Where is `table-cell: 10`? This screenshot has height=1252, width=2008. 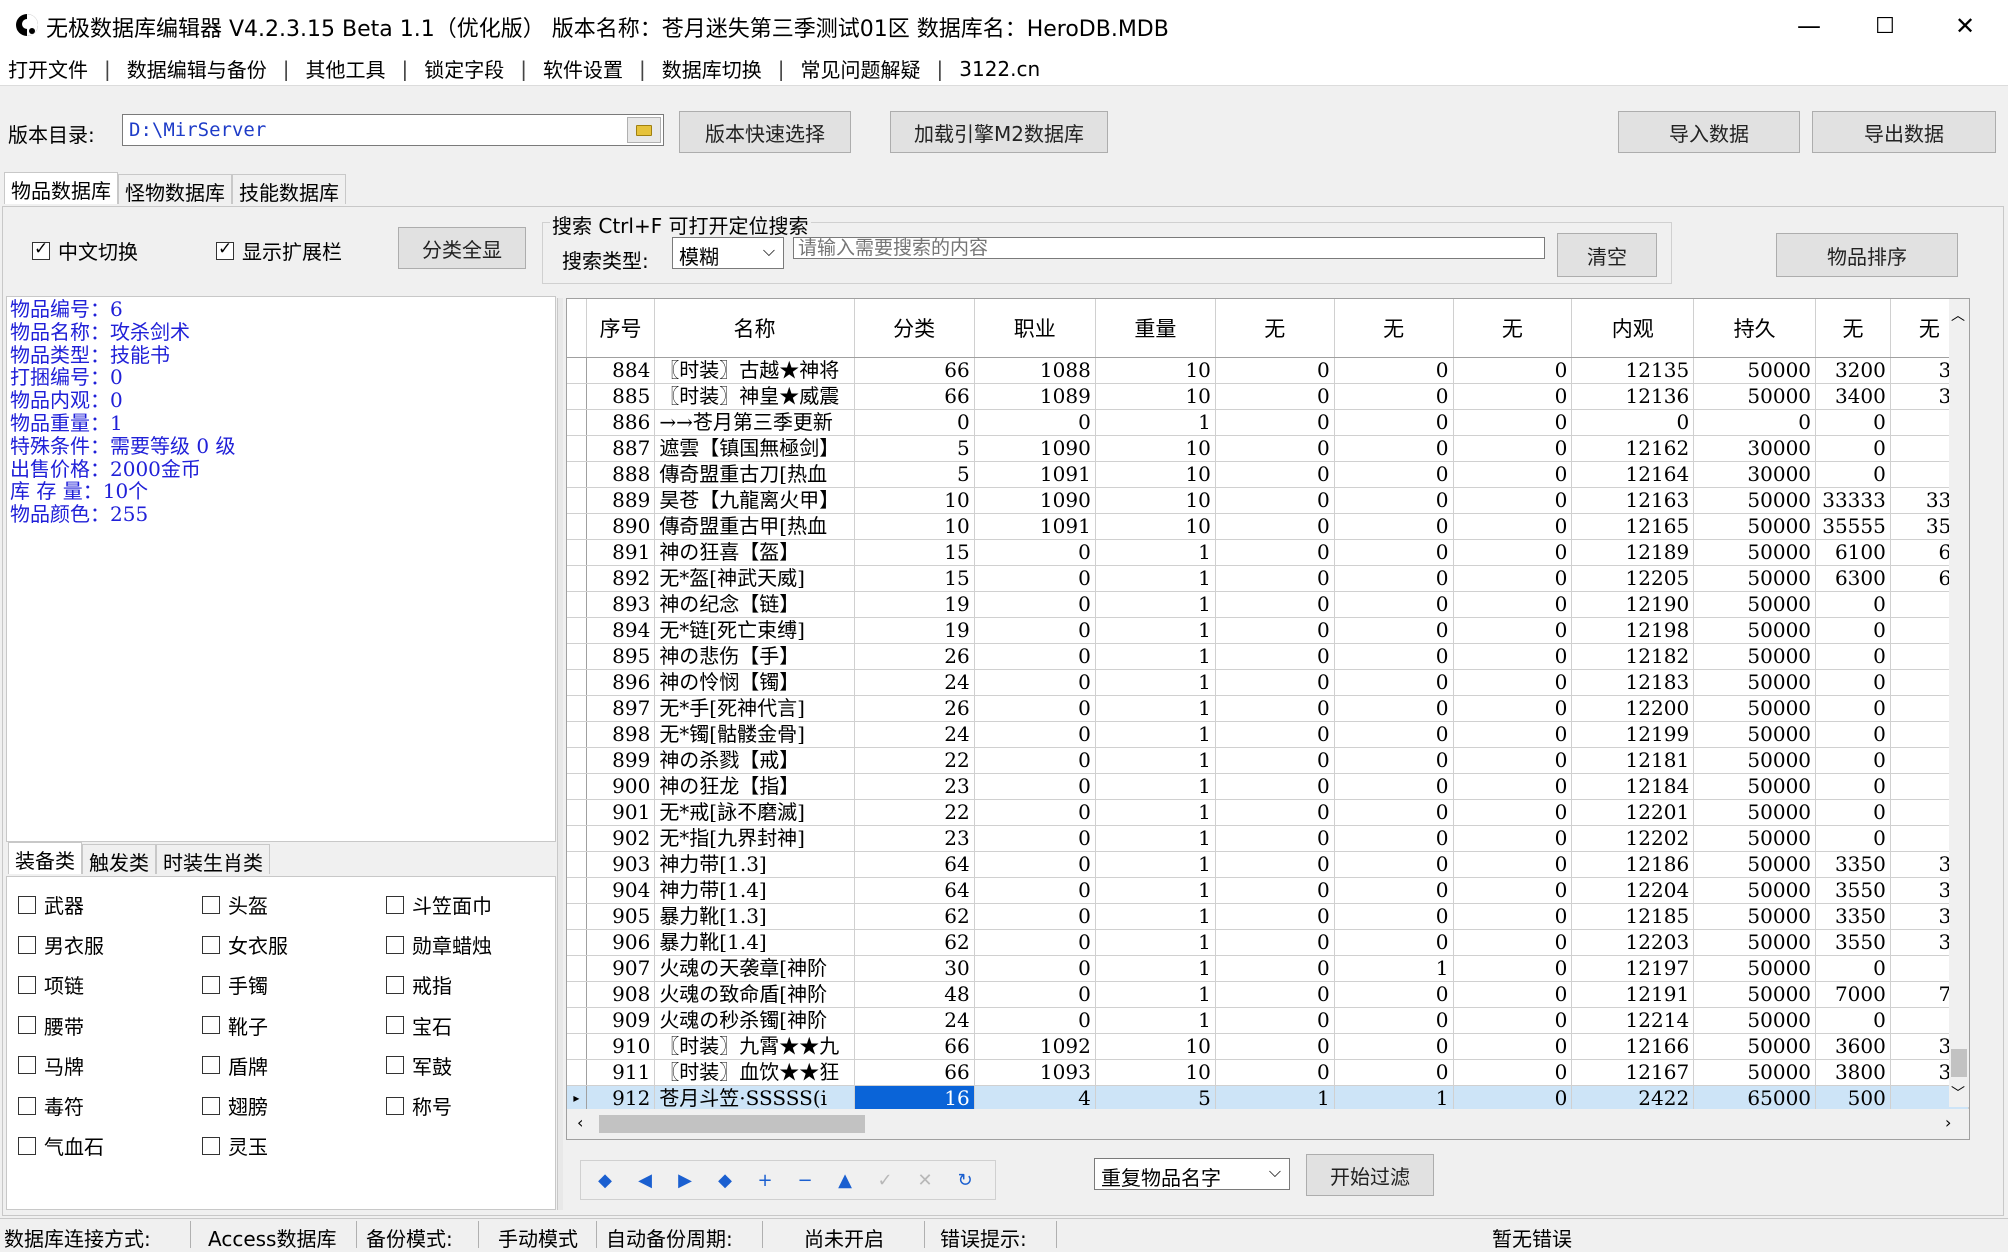
table-cell: 10 is located at coordinates (1155, 1072).